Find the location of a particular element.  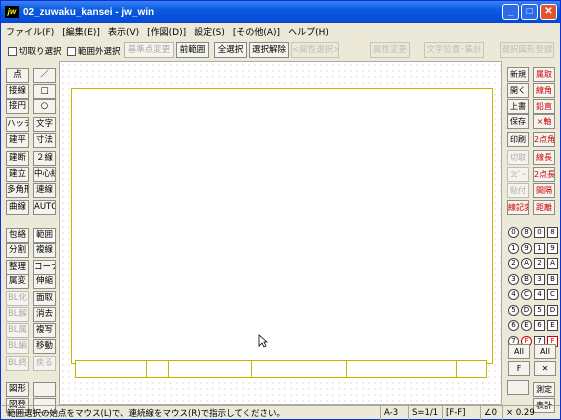

right-tool-8-0: 線記変 is located at coordinates (518, 207).